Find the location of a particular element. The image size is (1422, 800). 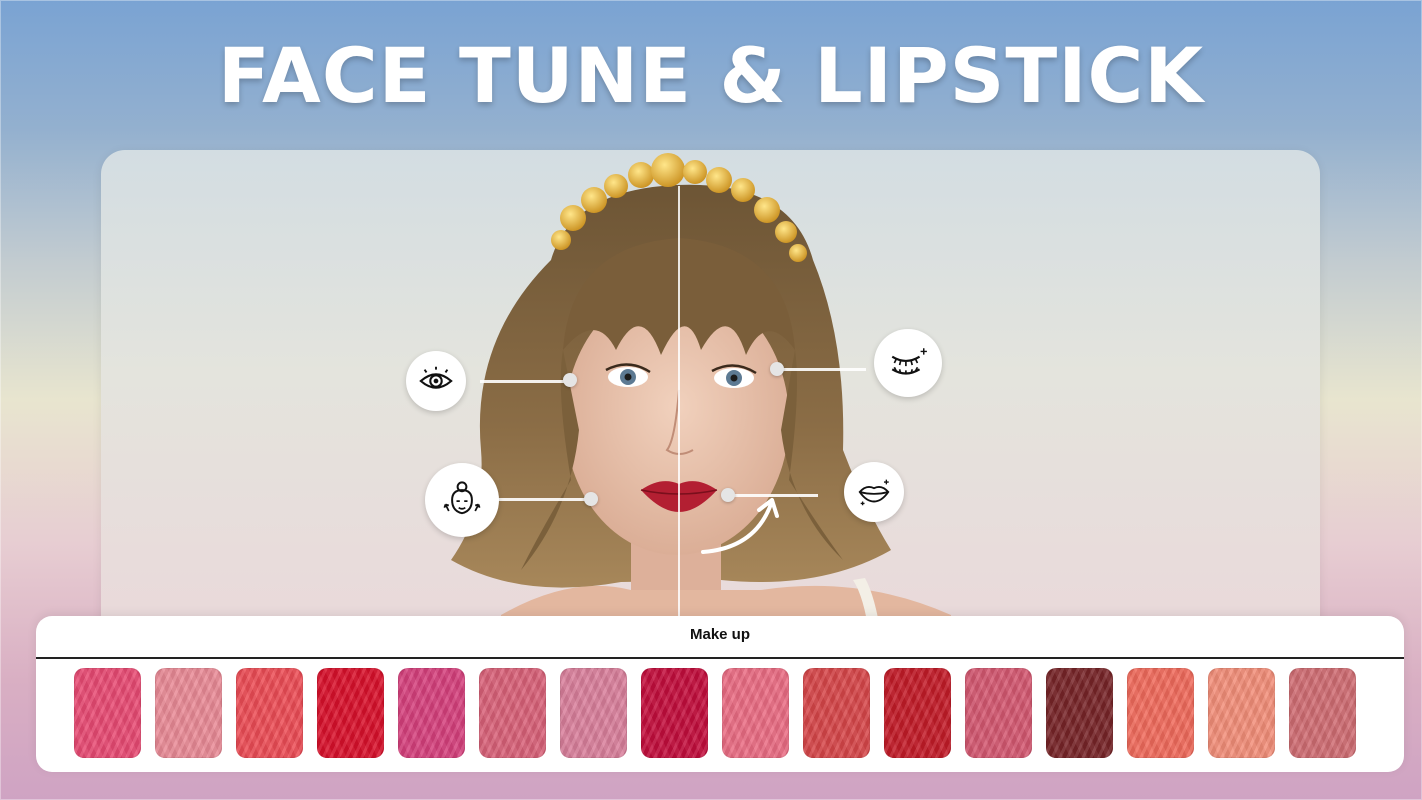

curved-arrow-icon is located at coordinates (740, 526).